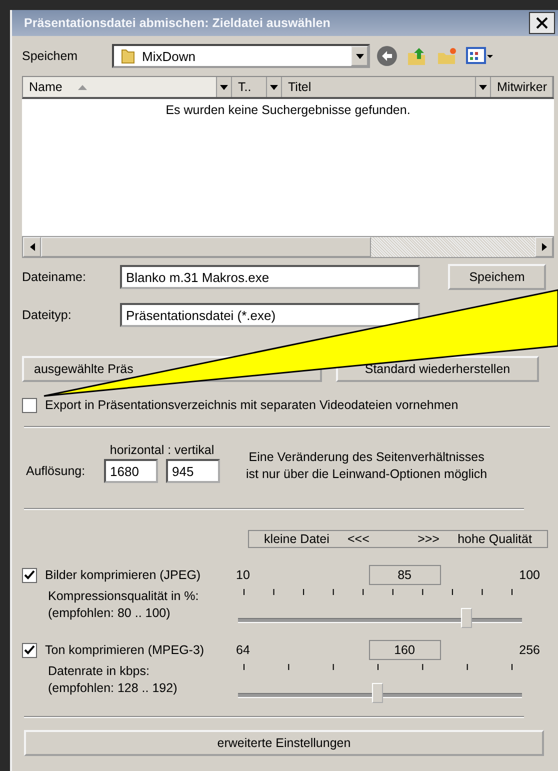 This screenshot has height=771, width=558. Describe the element at coordinates (270, 315) in the screenshot. I see `file-type-dropdown: Präsentationsdatei (*.exe)` at that location.